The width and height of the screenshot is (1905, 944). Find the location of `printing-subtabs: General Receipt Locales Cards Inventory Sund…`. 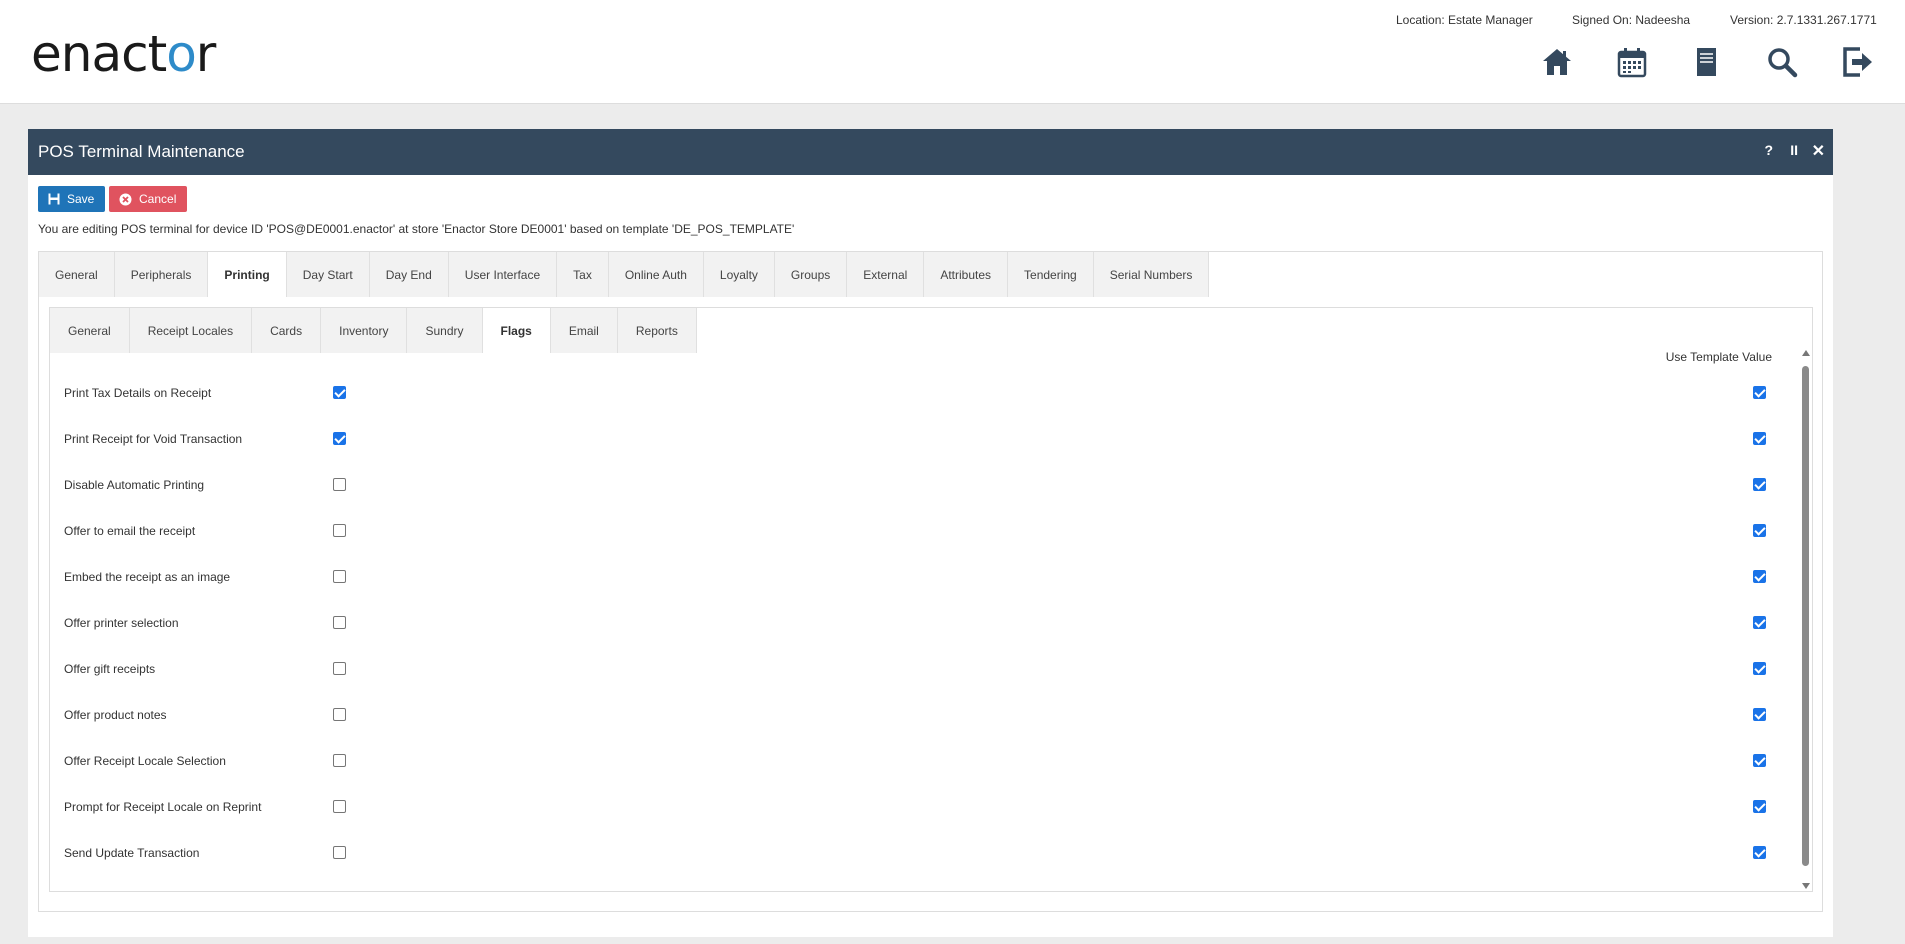

printing-subtabs: General Receipt Locales Cards Inventory Sund… is located at coordinates (373, 330).